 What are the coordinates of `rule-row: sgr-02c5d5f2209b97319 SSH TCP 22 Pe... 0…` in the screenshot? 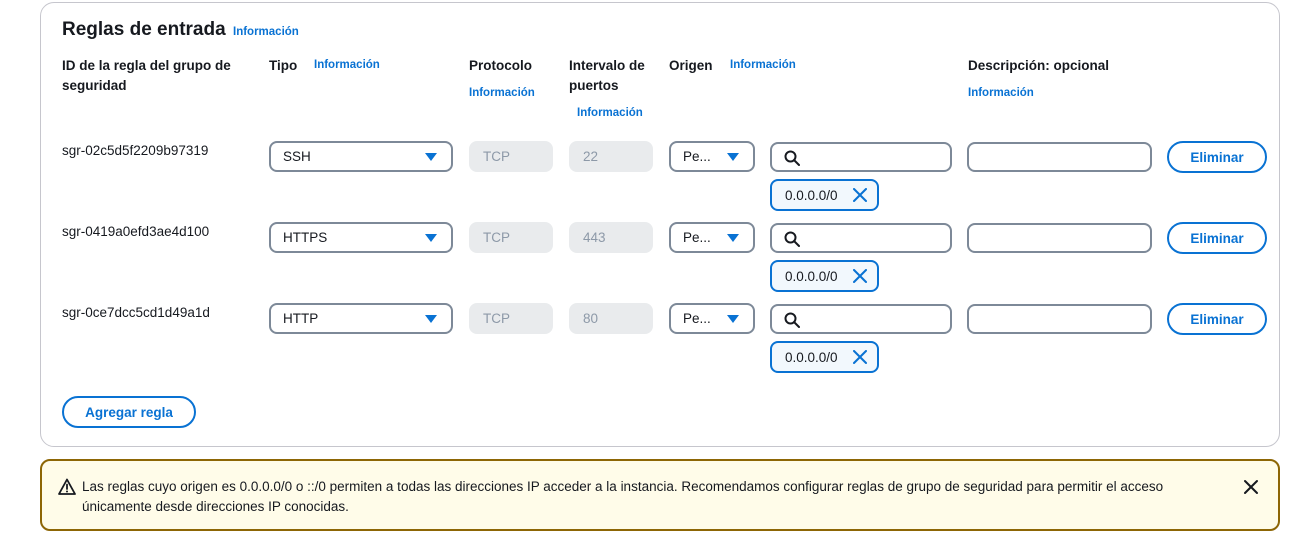 It's located at (660, 177).